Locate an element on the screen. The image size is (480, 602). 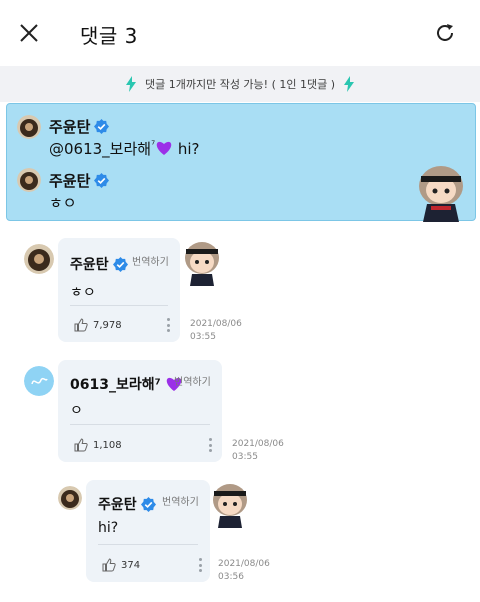
comment-limit-notice: 댓글 1개까지만 작성 가능! ( 1인 1댓글 ) is located at coordinates (240, 84).